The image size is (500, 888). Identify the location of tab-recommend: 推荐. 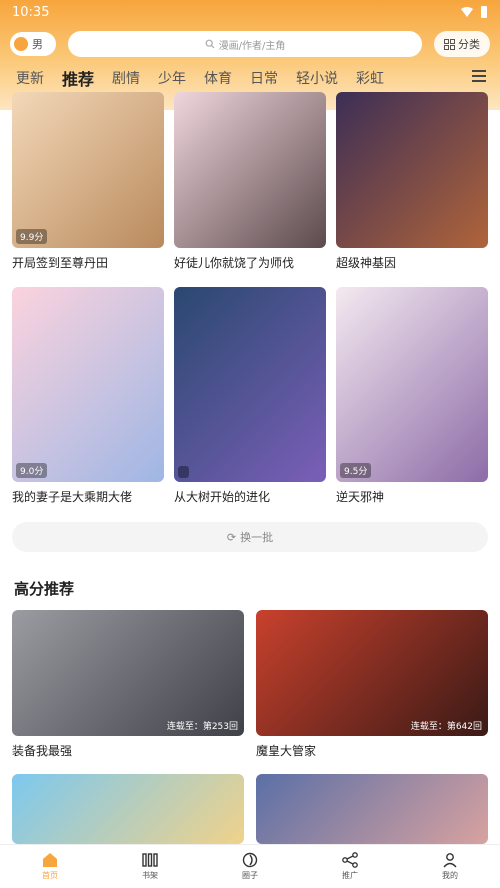
(78, 78).